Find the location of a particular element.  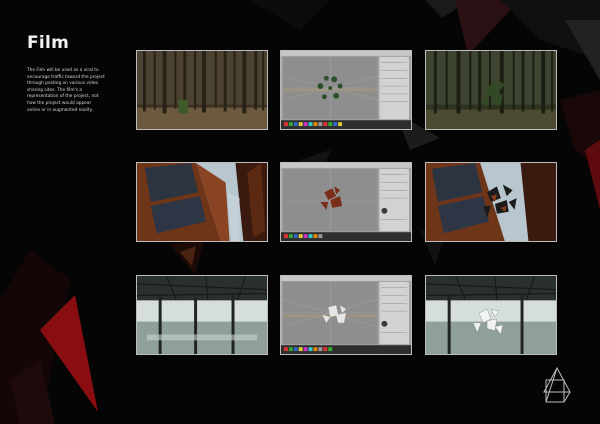

frame-building-live is located at coordinates (202, 202).